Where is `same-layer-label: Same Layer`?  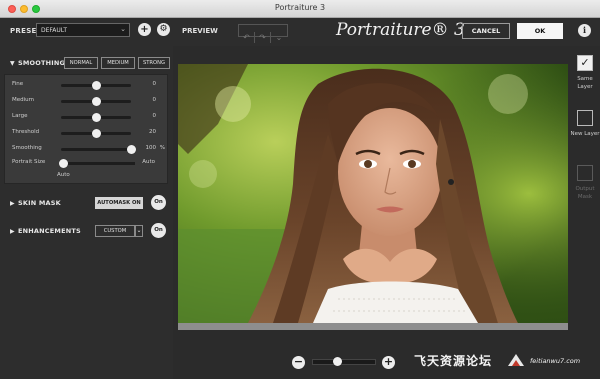 same-layer-label: Same Layer is located at coordinates (585, 83).